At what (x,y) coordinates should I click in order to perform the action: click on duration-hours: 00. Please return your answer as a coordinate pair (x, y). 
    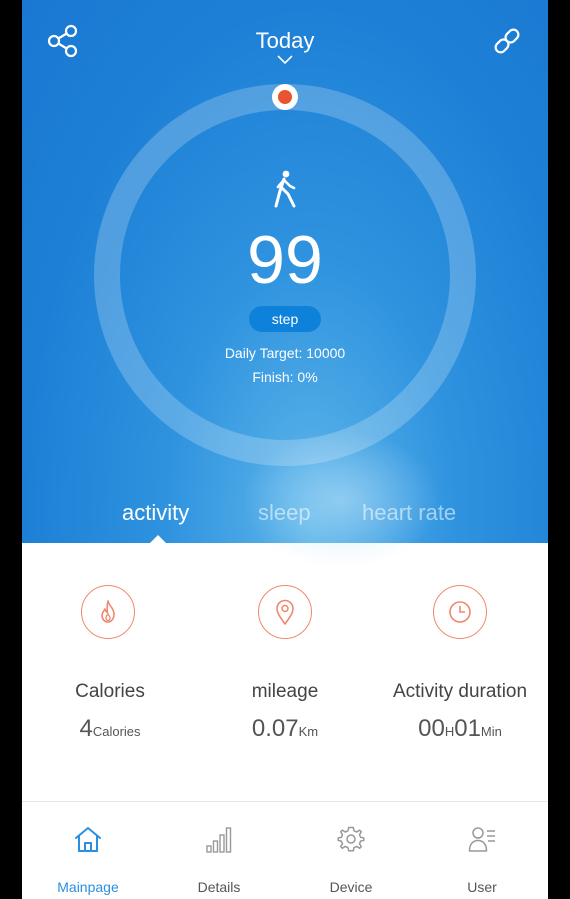
    Looking at the image, I should click on (431, 728).